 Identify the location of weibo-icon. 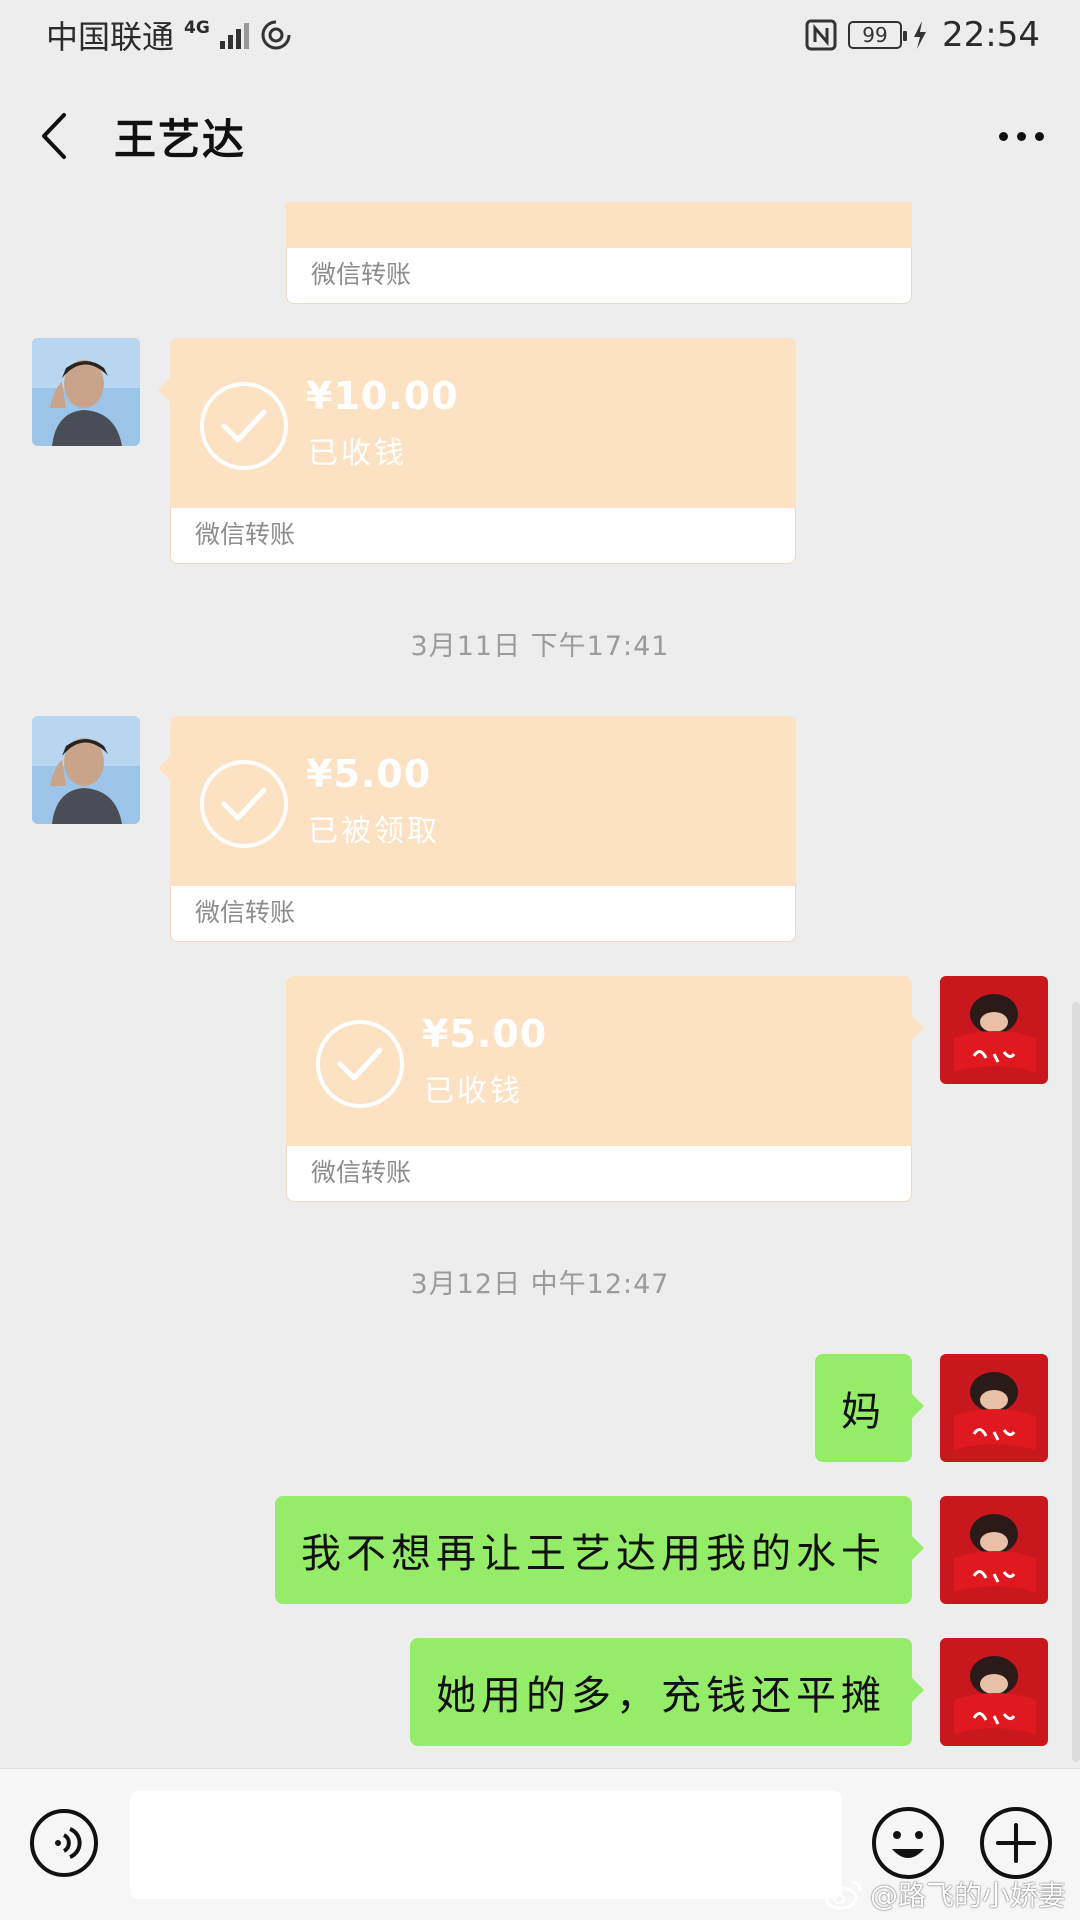
(843, 1895).